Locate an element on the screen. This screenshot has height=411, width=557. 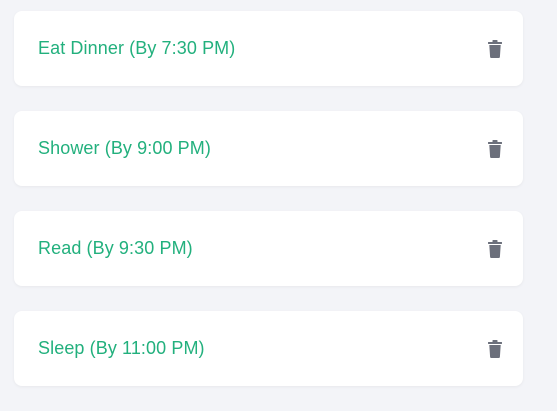
task-label: Read (By 9:30 PM) is located at coordinates (115, 248).